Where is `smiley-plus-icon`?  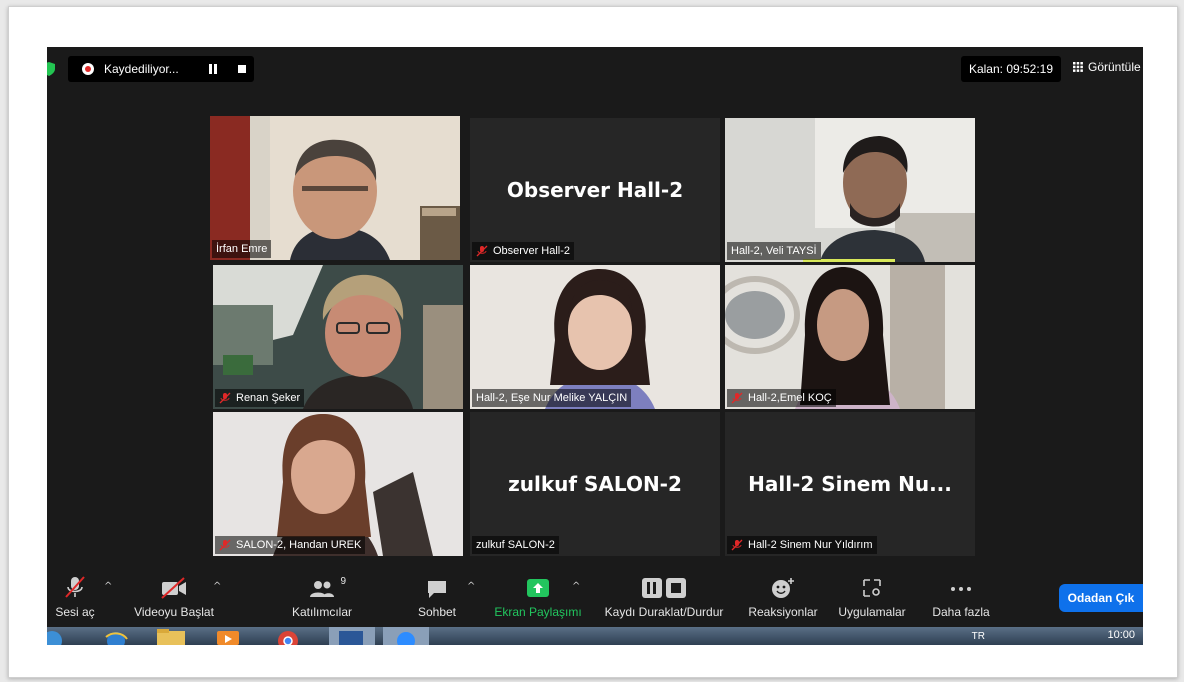 smiley-plus-icon is located at coordinates (783, 588).